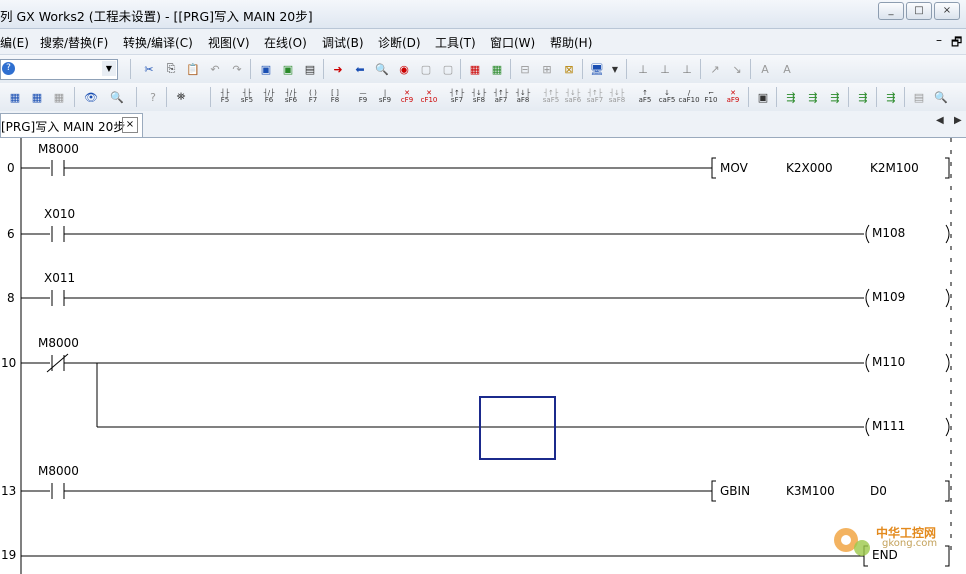 This screenshot has width=966, height=574. Describe the element at coordinates (667, 97) in the screenshot. I see `operation-falling-button: ↓ caF5` at that location.